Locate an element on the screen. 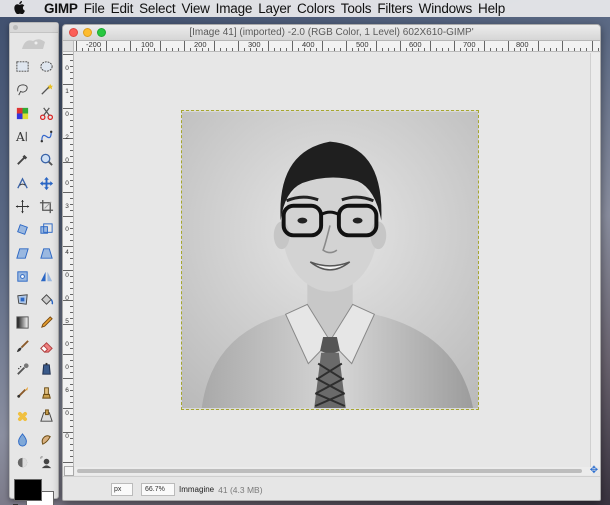  ellipse-select-icon is located at coordinates (46, 66).